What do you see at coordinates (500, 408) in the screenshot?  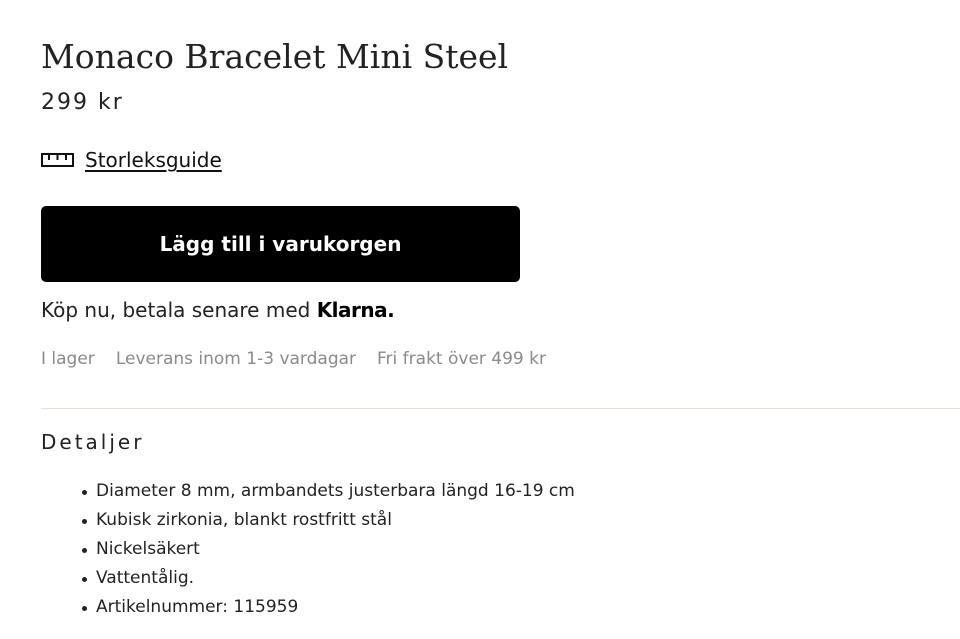 I see `section-divider` at bounding box center [500, 408].